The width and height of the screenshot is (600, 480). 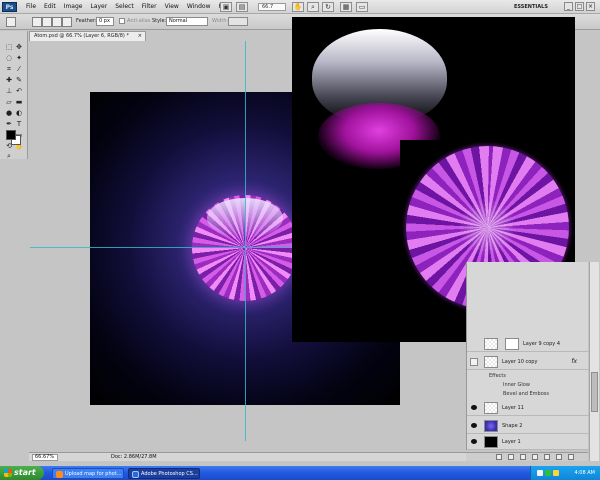 I want to click on dodge-tool-icon: ◐, so click(x=19, y=113).